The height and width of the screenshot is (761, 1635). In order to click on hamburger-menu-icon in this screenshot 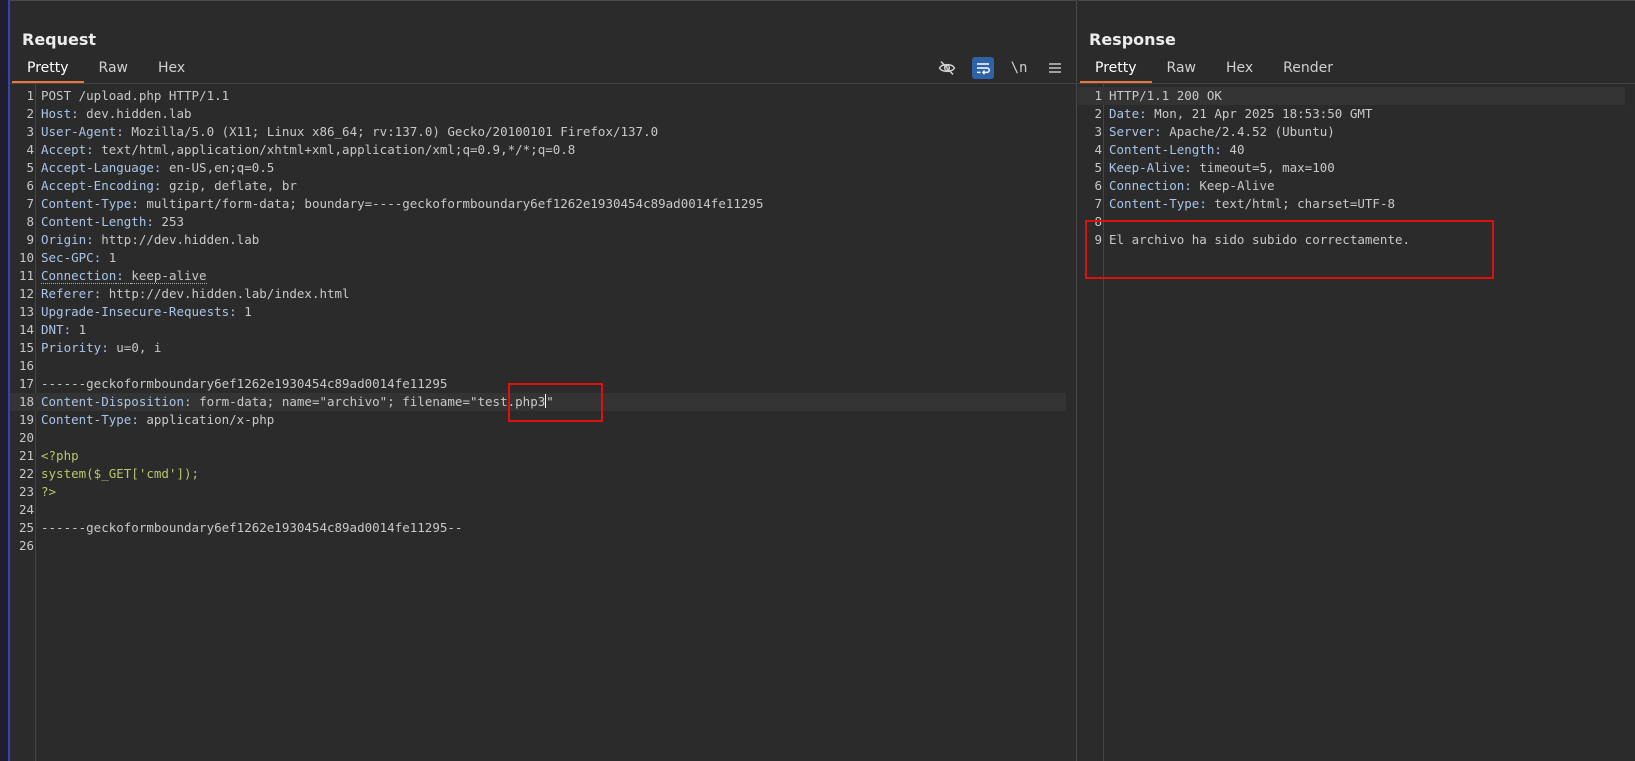, I will do `click(1055, 68)`.